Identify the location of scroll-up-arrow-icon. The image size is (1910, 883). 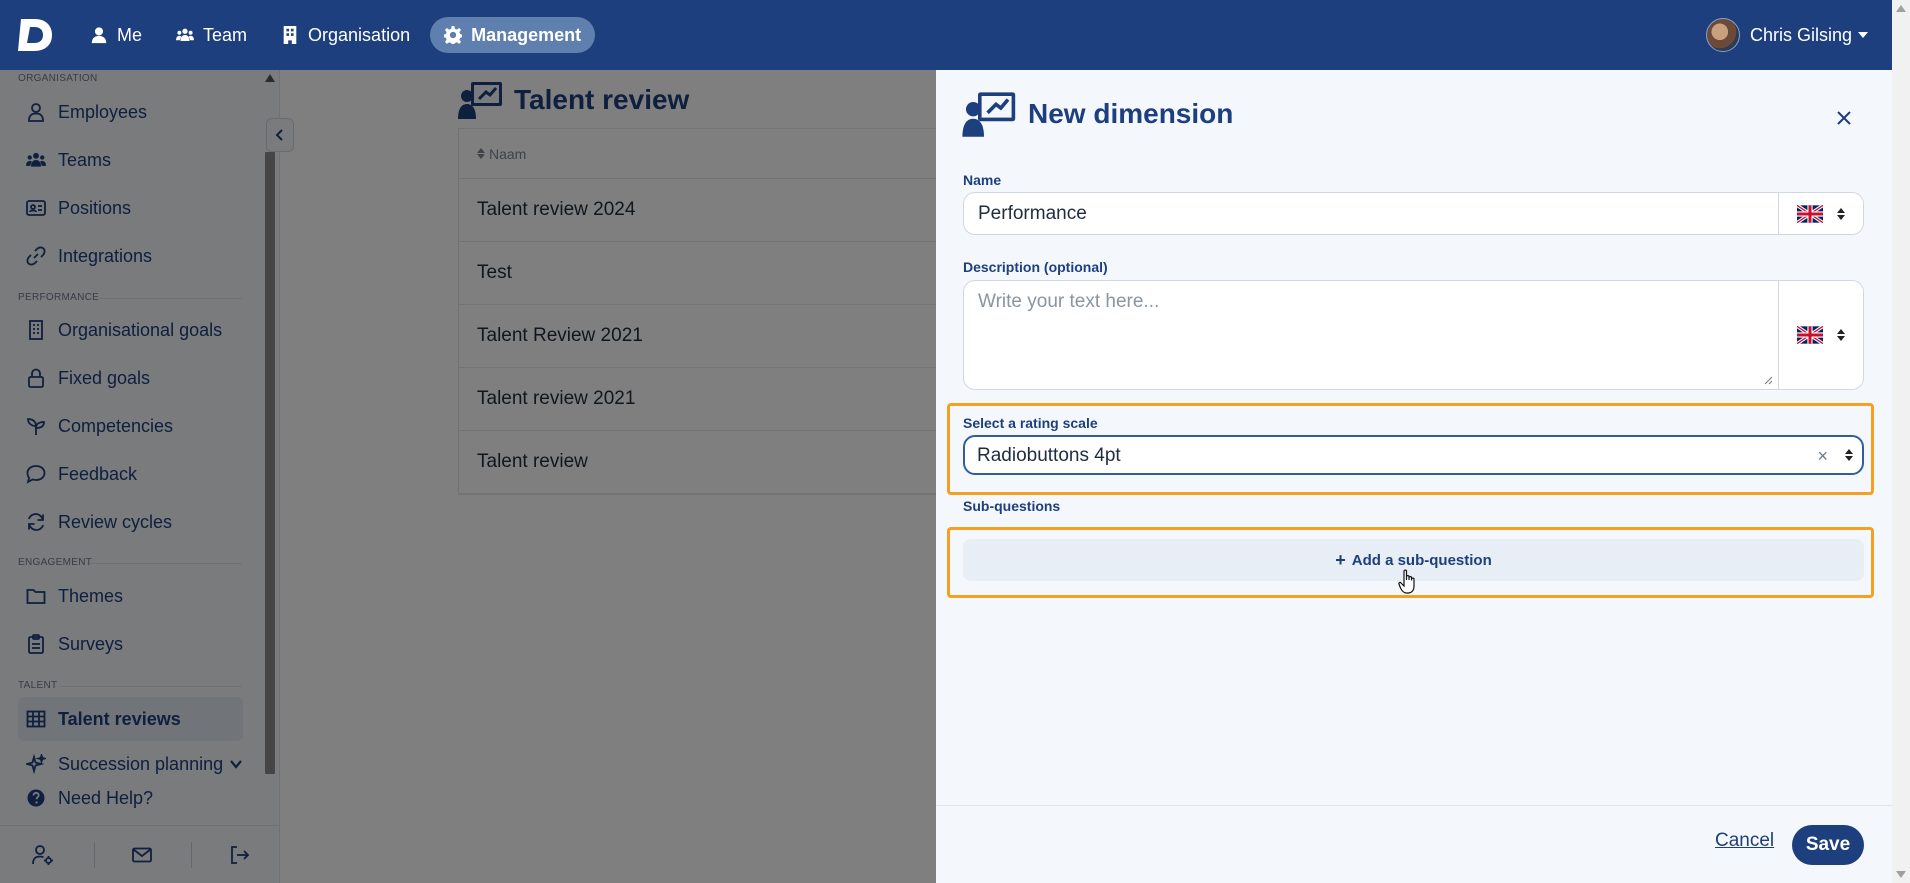
(1901, 8).